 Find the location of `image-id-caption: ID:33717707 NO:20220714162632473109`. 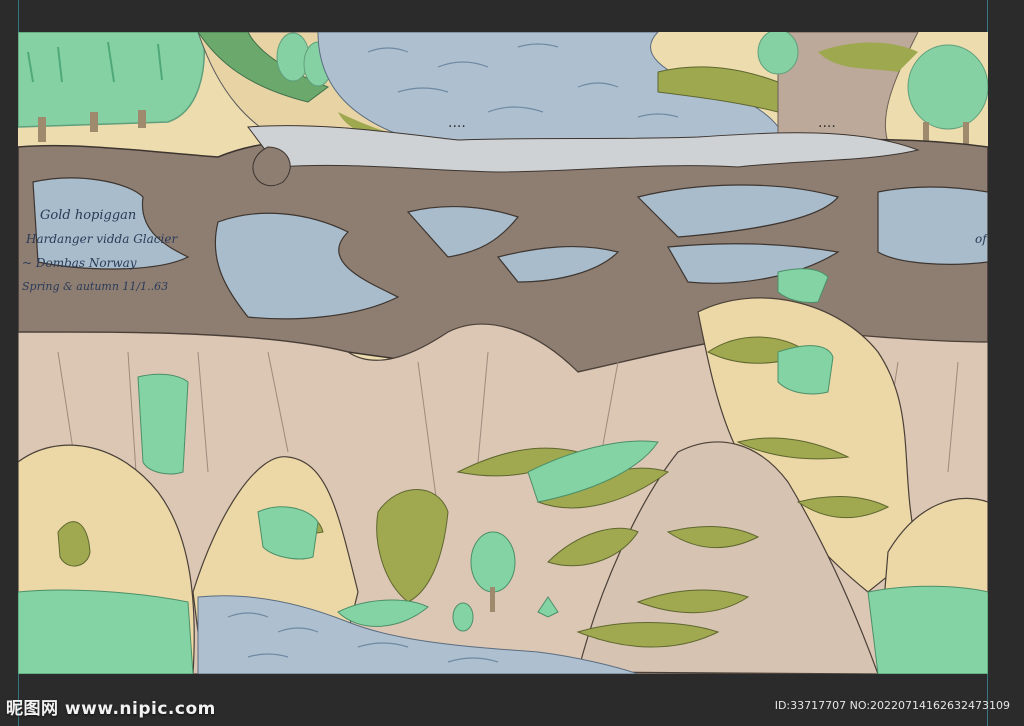

image-id-caption: ID:33717707 NO:20220714162632473109 is located at coordinates (892, 705).